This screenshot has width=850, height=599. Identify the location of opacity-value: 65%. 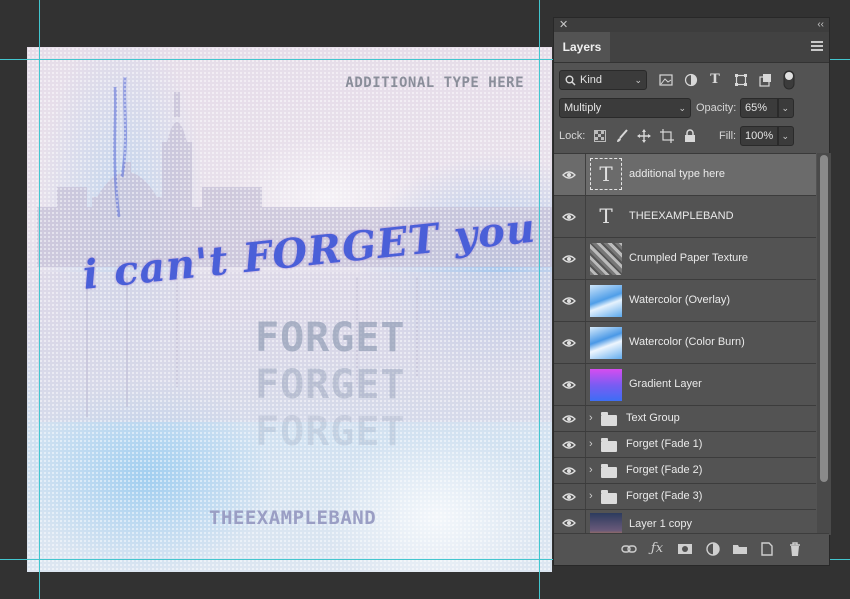
(756, 108).